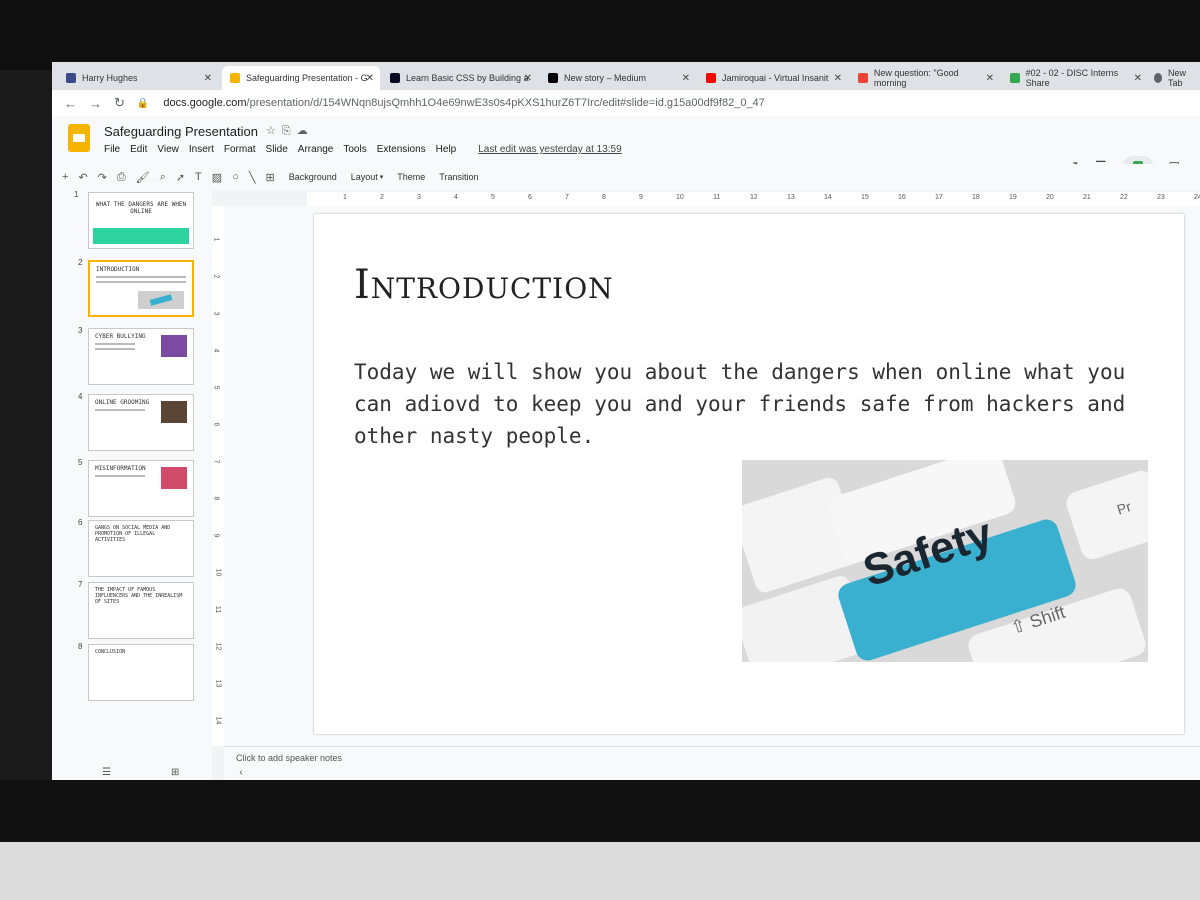  I want to click on list-view-icon: ☰, so click(106, 772).